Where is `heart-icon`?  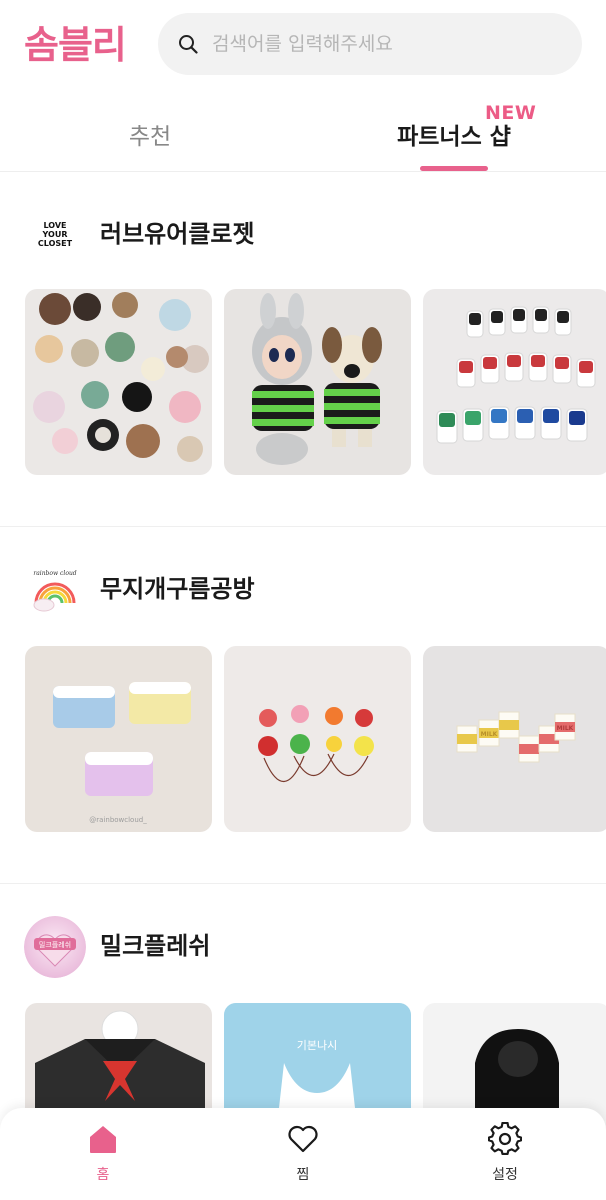
heart-icon is located at coordinates (303, 1139).